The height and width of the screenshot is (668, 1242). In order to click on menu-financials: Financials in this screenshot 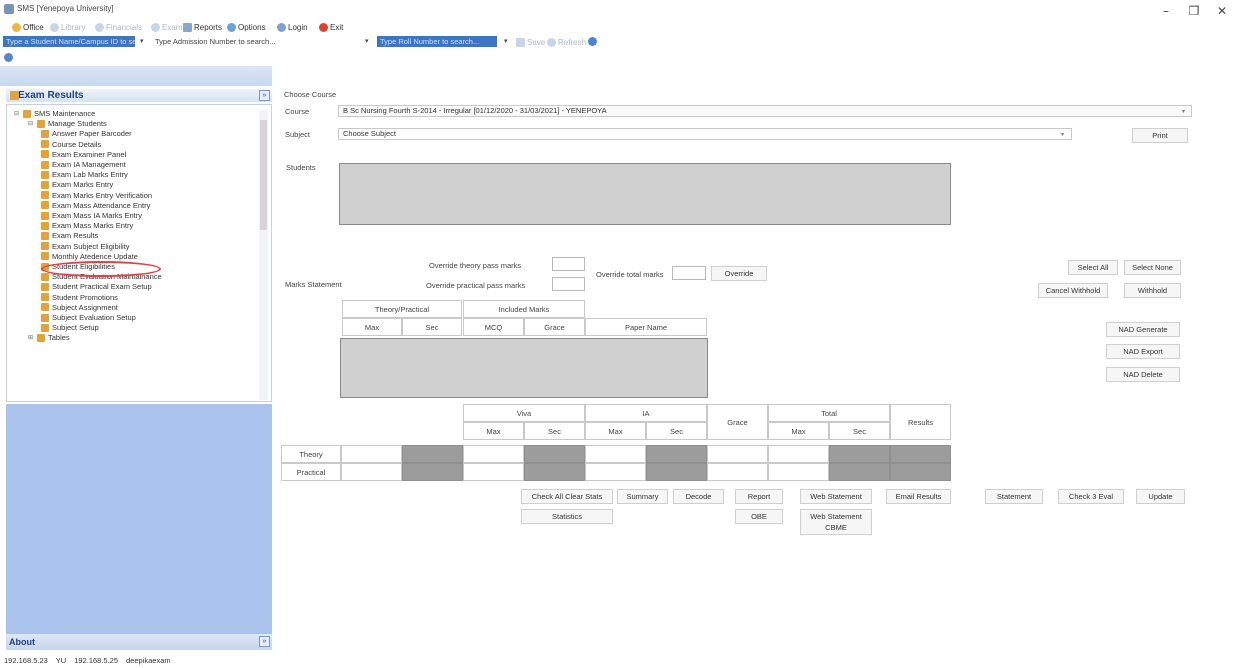, I will do `click(118, 27)`.